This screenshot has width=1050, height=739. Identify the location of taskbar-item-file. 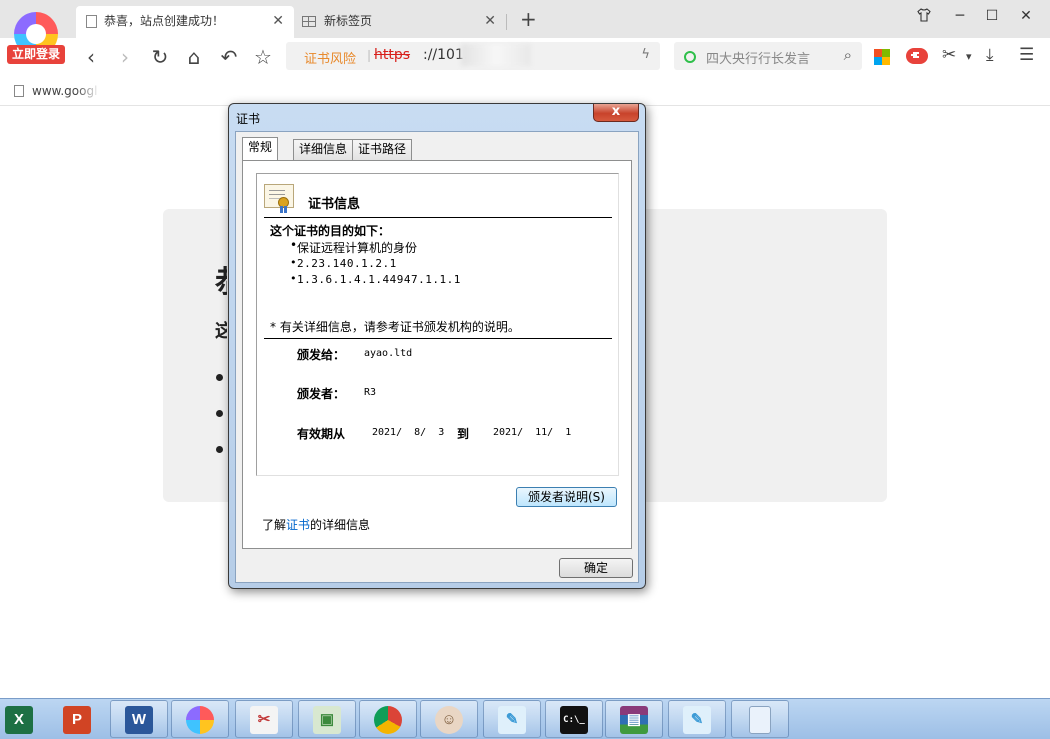
(760, 719).